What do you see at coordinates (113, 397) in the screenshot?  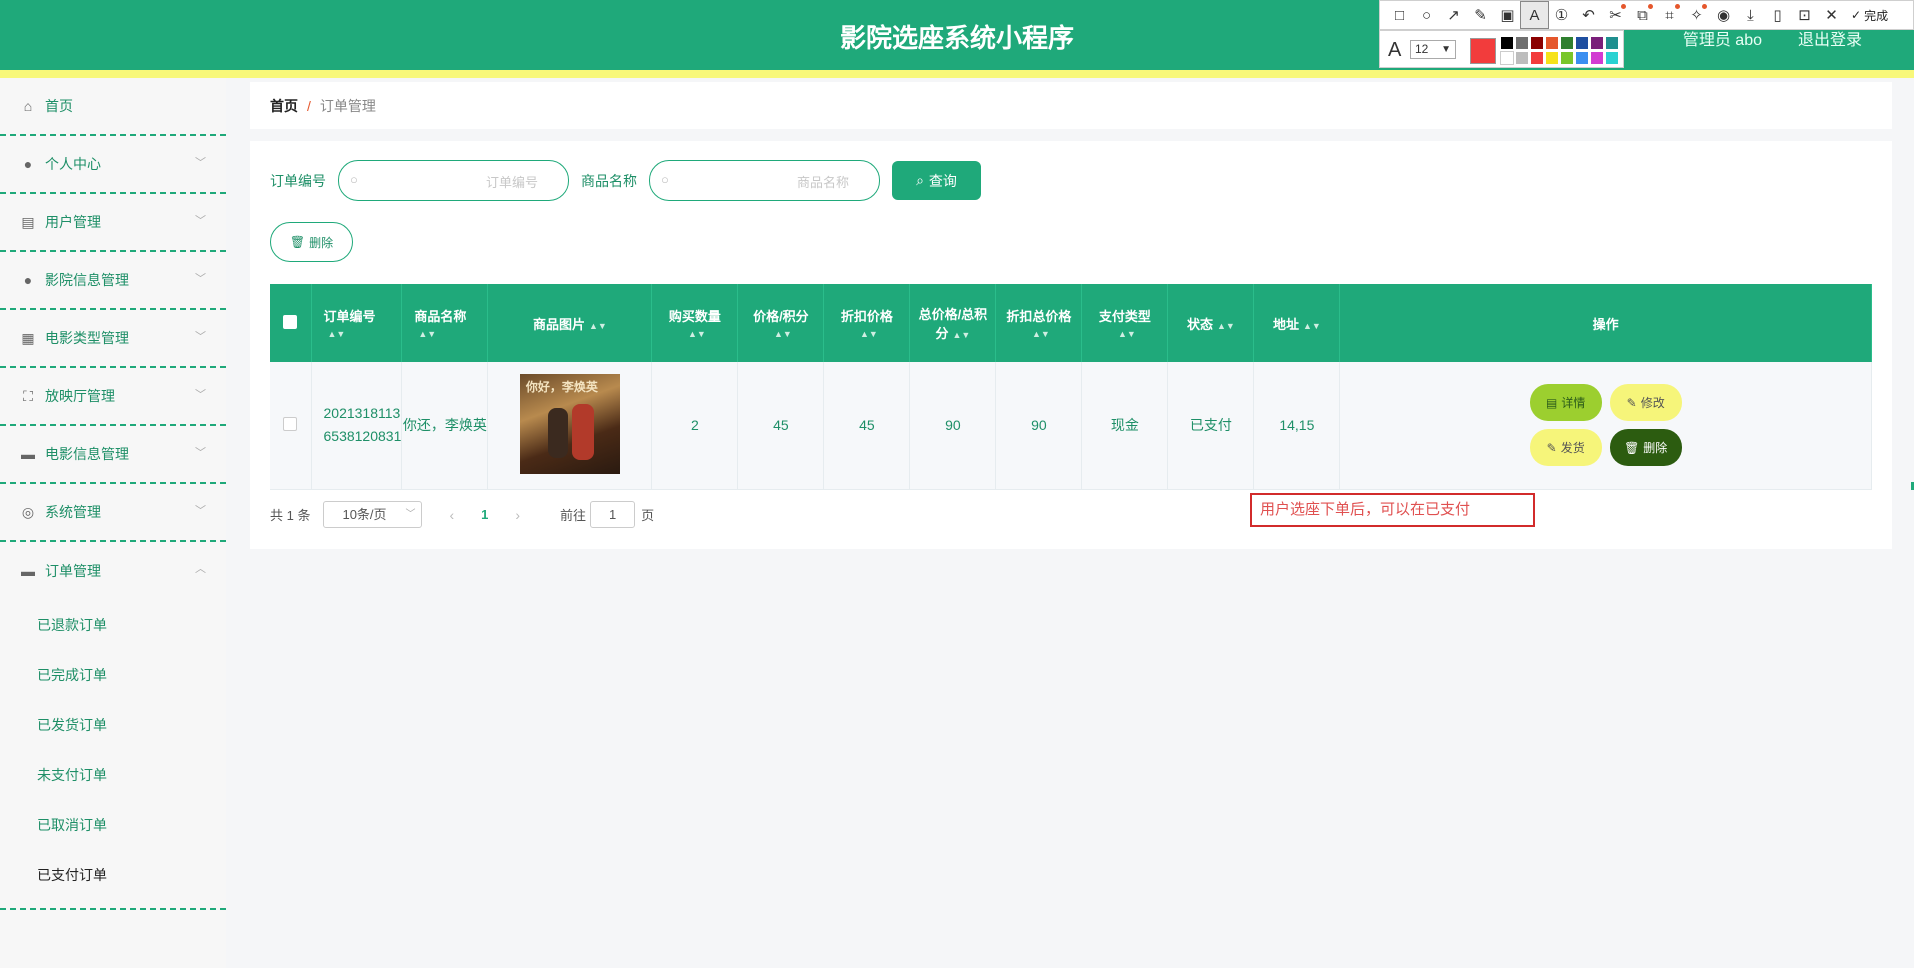 I see `sidebar-item-halls: ⛶ 放映厅管理 ﹀` at bounding box center [113, 397].